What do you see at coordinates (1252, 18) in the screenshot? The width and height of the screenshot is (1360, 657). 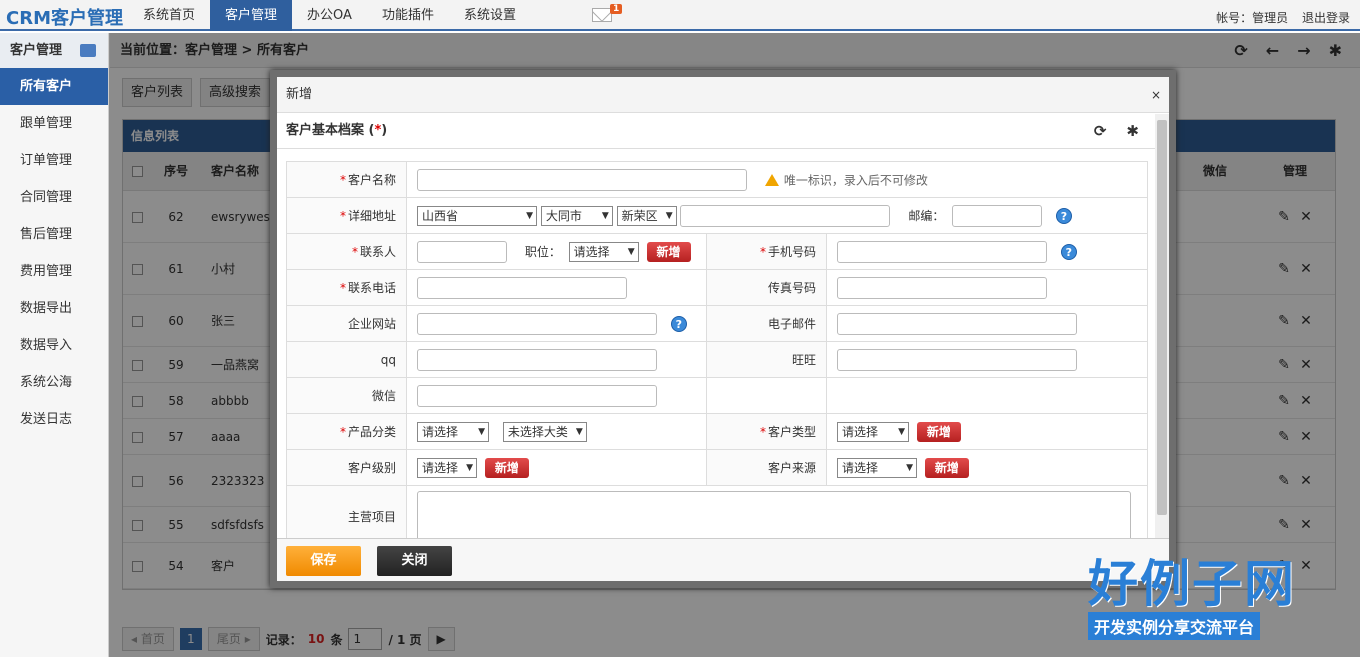 I see `account-label: 帐号：管理员` at bounding box center [1252, 18].